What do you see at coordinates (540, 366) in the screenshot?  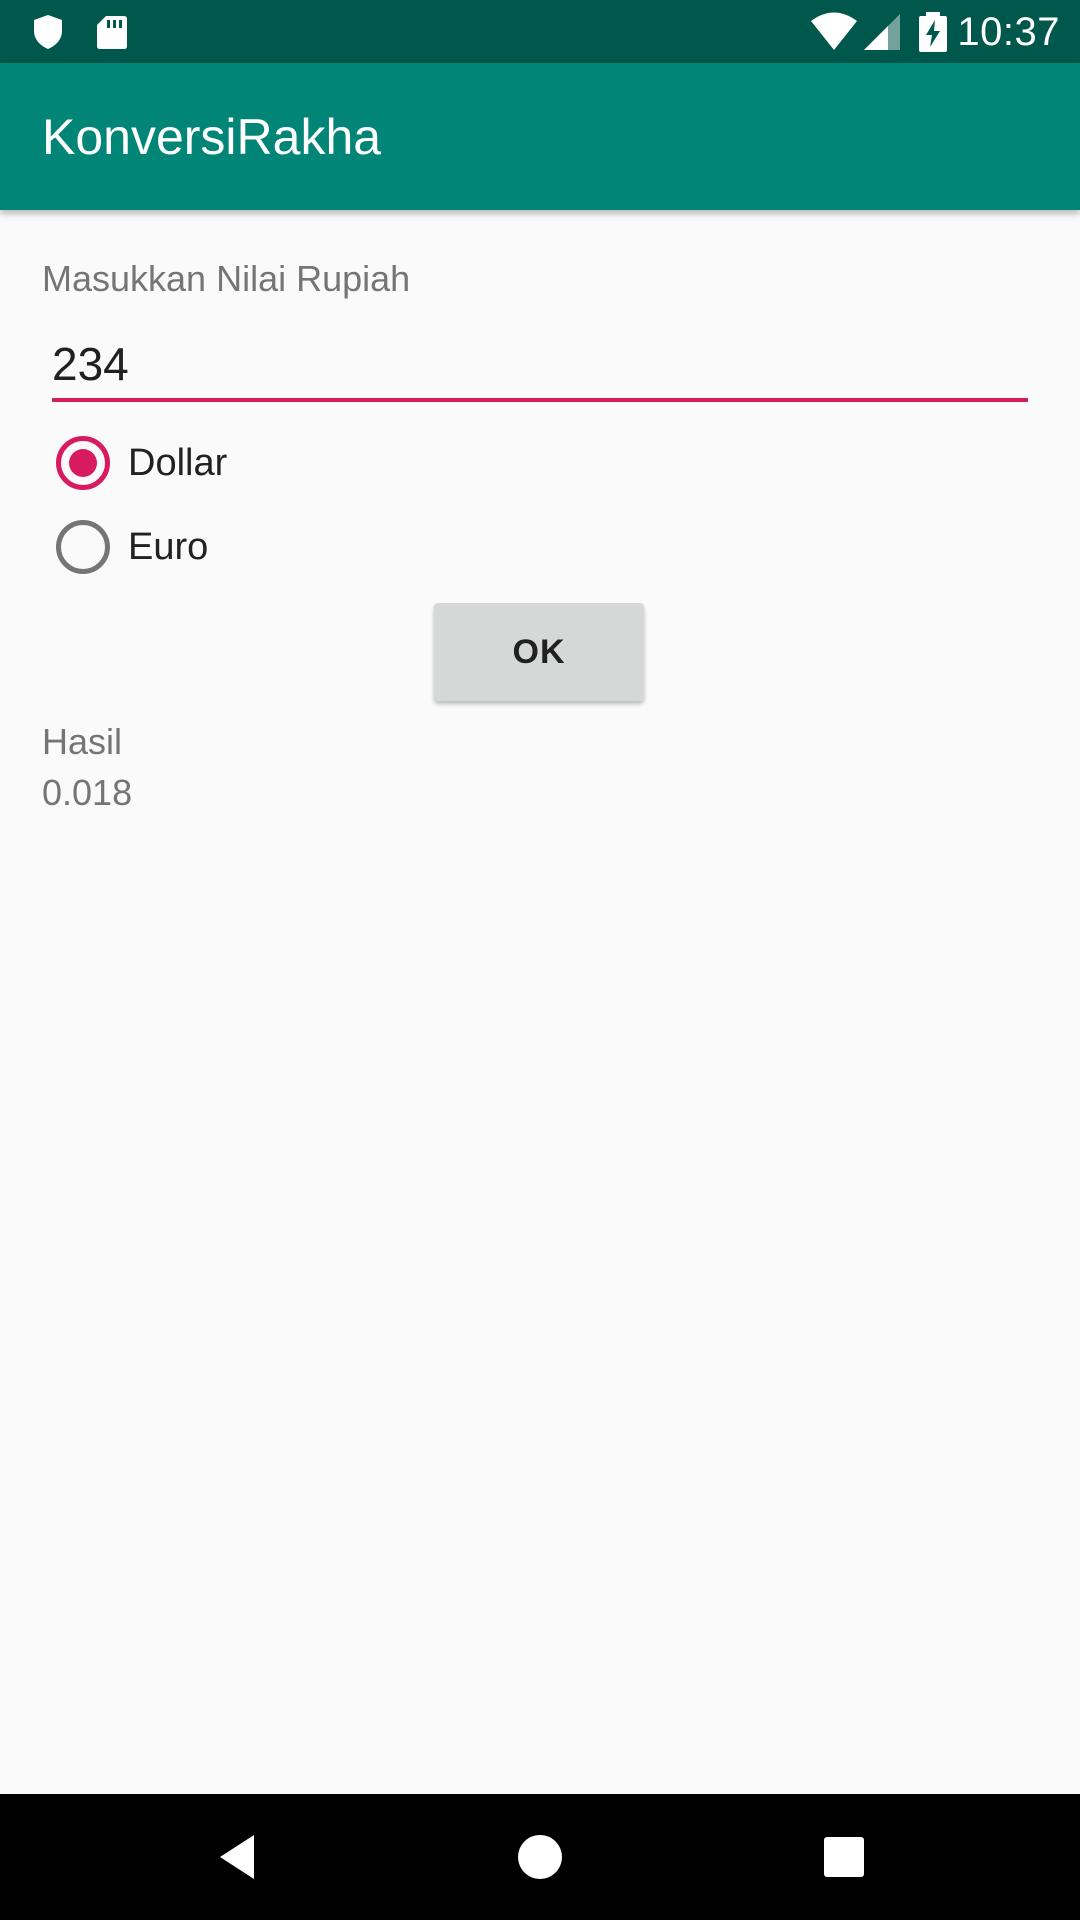 I see `rupiah-amount-input` at bounding box center [540, 366].